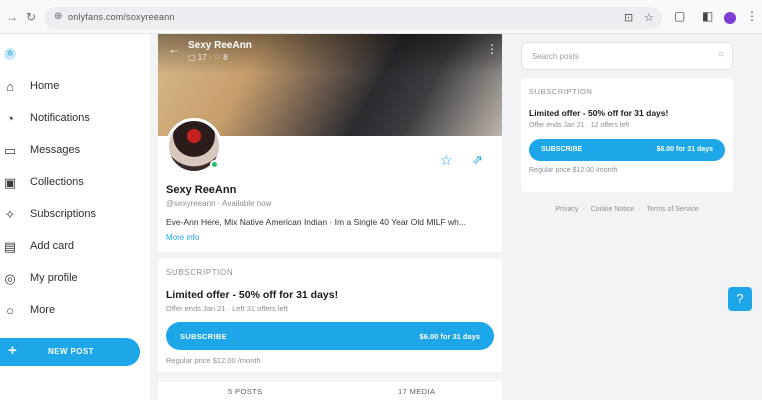 The height and width of the screenshot is (400, 762). What do you see at coordinates (672, 209) in the screenshot?
I see `terms-link: Terms of Service` at bounding box center [672, 209].